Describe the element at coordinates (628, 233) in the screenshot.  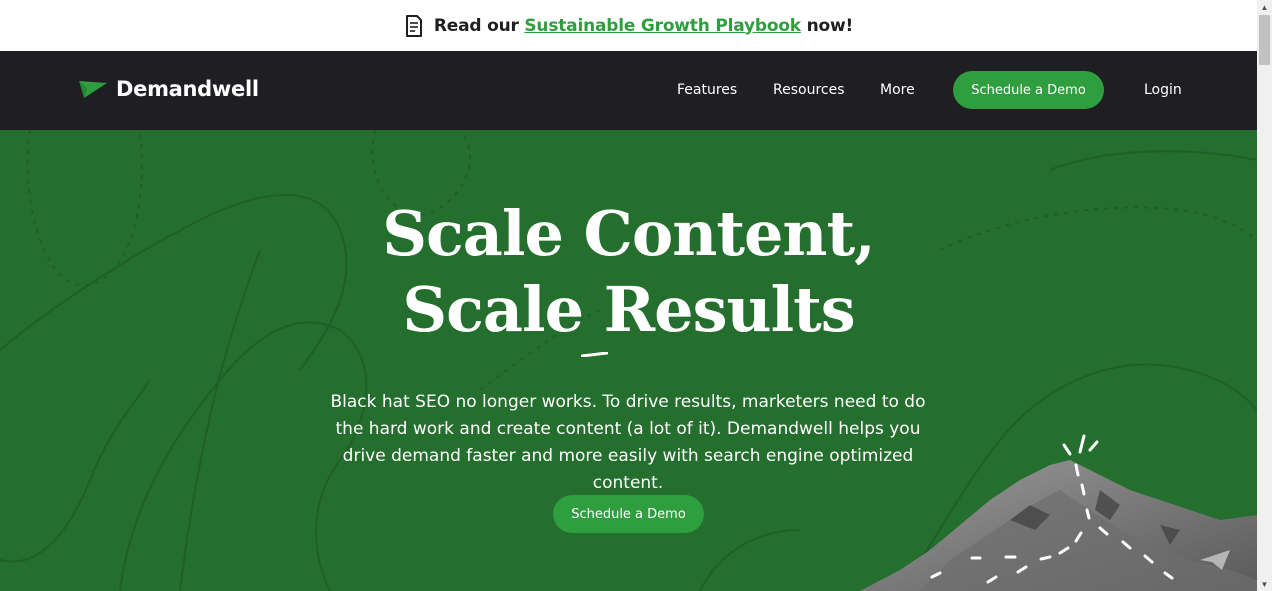
I see `hero-title-line1: Scale Content,` at that location.